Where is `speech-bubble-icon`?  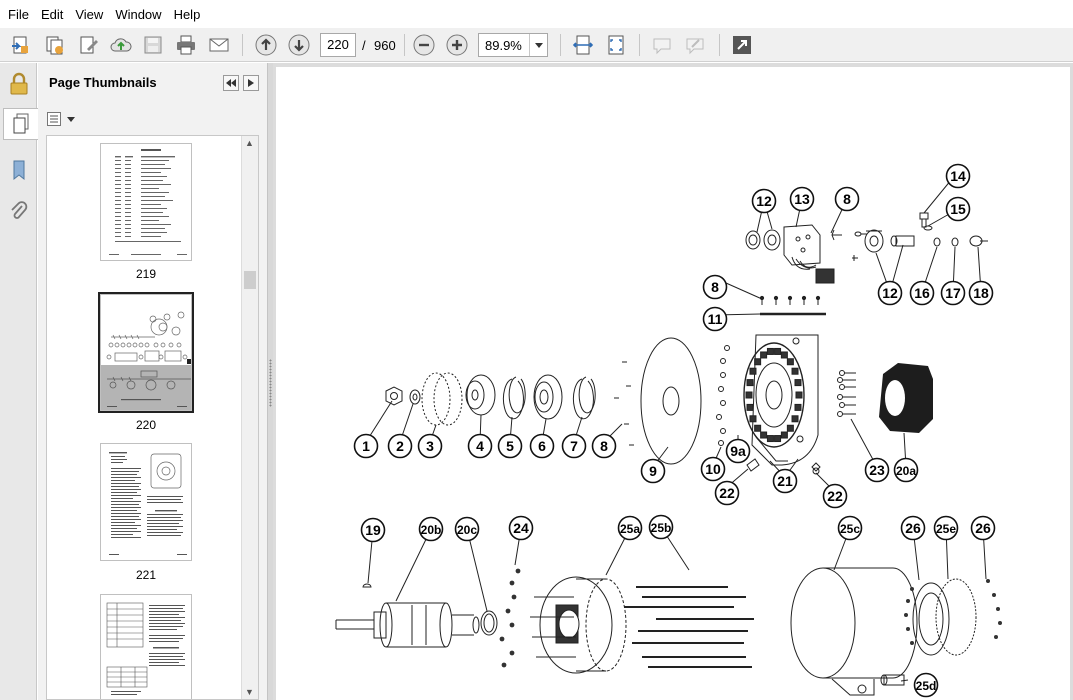 speech-bubble-icon is located at coordinates (662, 46).